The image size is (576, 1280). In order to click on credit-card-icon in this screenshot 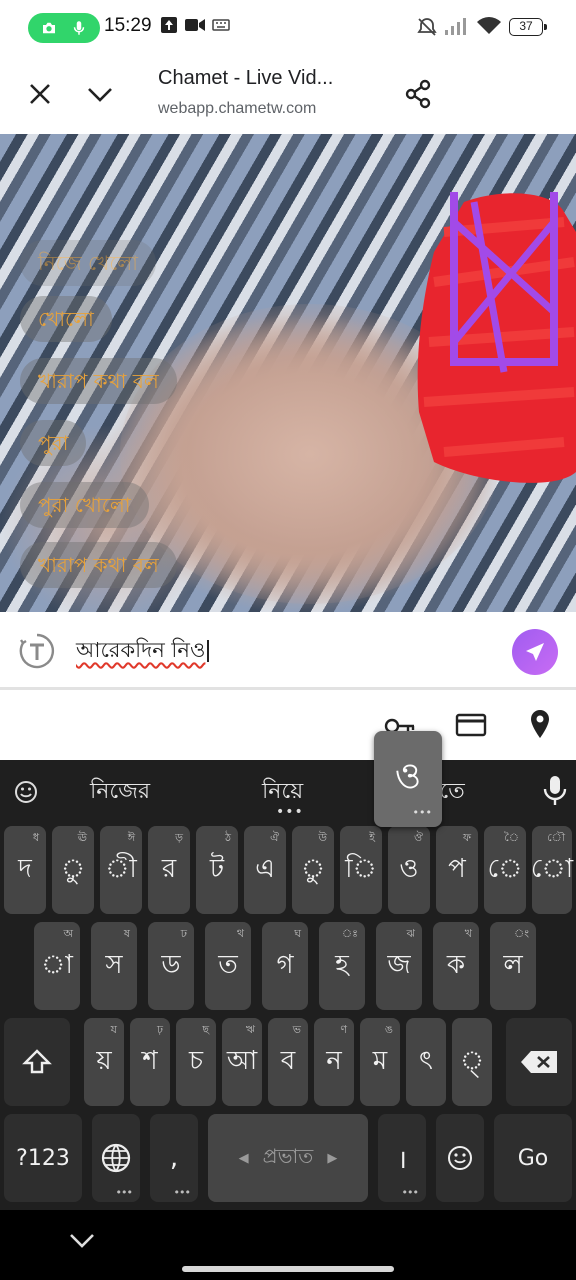, I will do `click(471, 725)`.